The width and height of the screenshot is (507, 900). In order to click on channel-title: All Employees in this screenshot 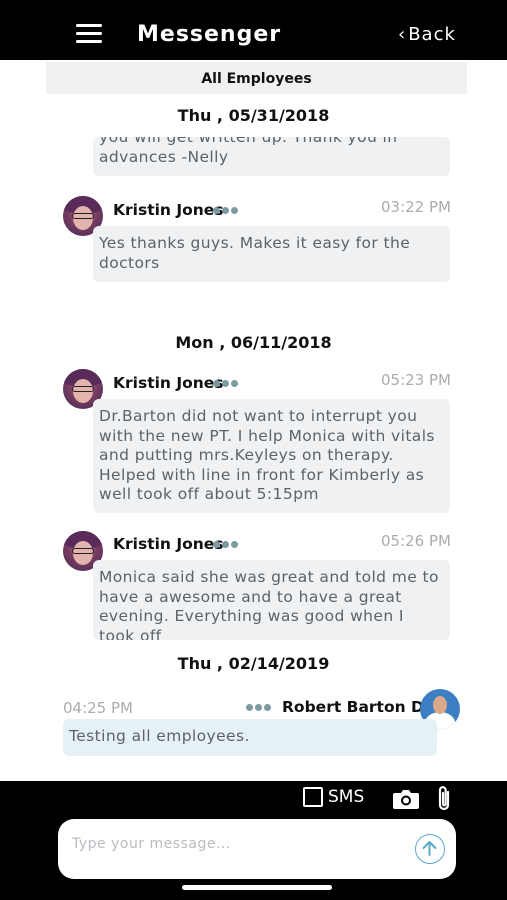, I will do `click(256, 78)`.